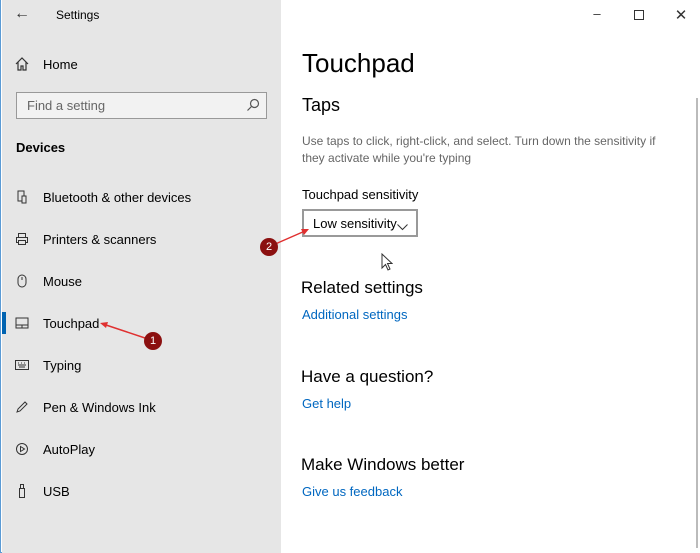 The width and height of the screenshot is (700, 553). I want to click on annotation-badge-1: 1, so click(153, 341).